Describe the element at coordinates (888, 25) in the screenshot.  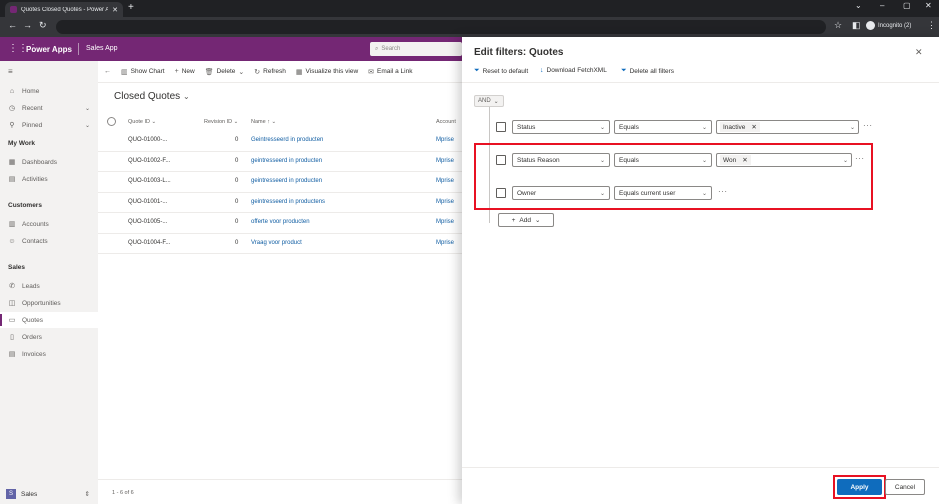
I see `incognito-indicator: Incognito (2)` at that location.